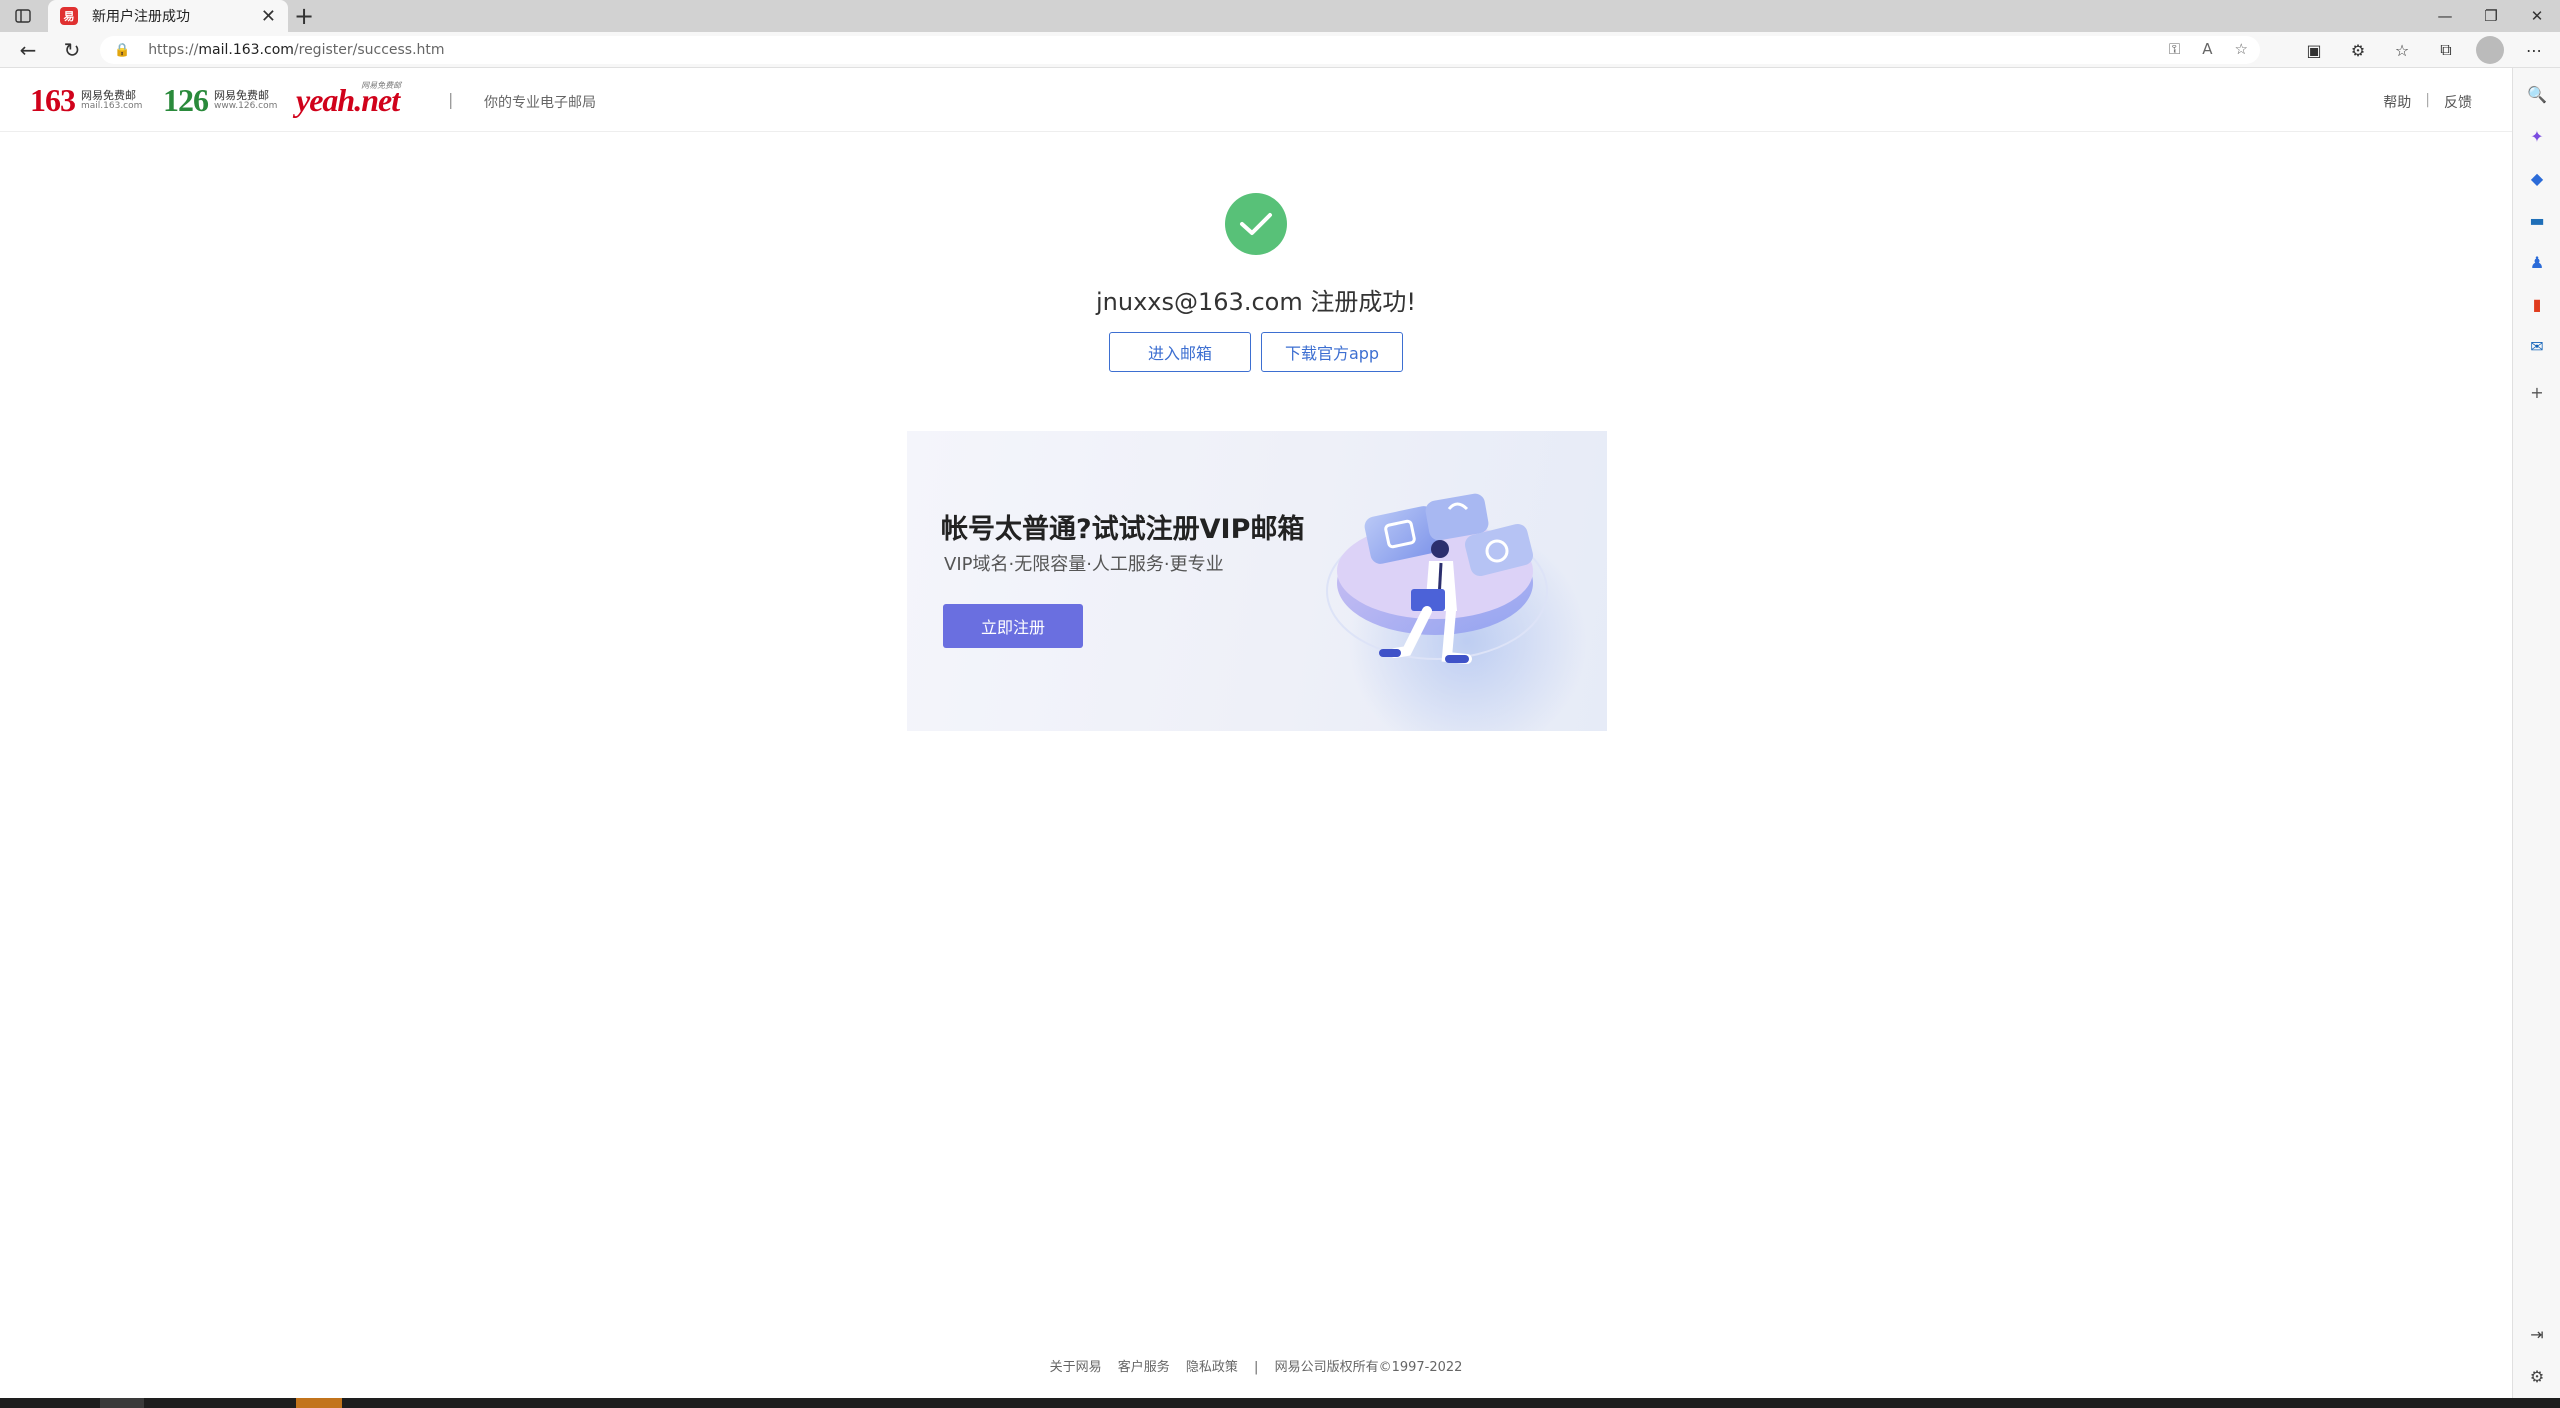 This screenshot has height=1408, width=2560. What do you see at coordinates (1180, 352) in the screenshot?
I see `enter-mailbox-button: 进入邮箱` at bounding box center [1180, 352].